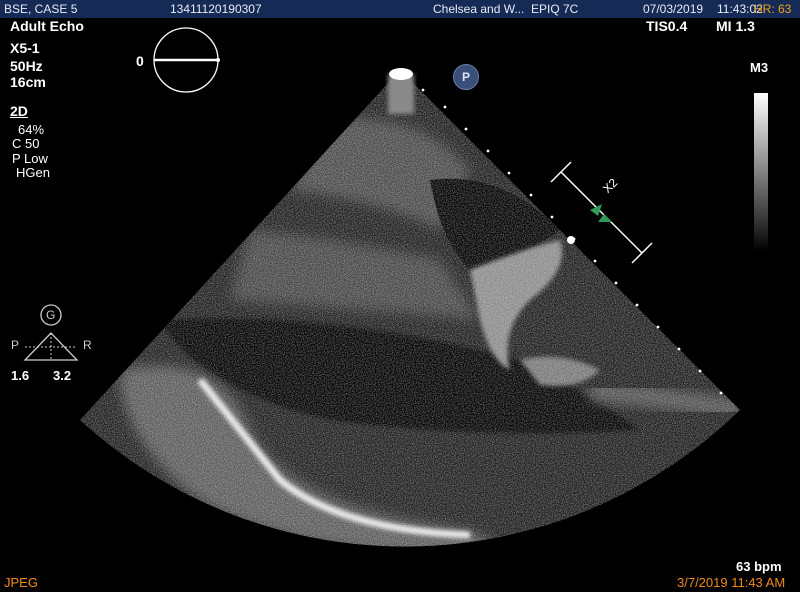 Image resolution: width=800 pixels, height=592 pixels. I want to click on p-badge-label: P, so click(465, 77).